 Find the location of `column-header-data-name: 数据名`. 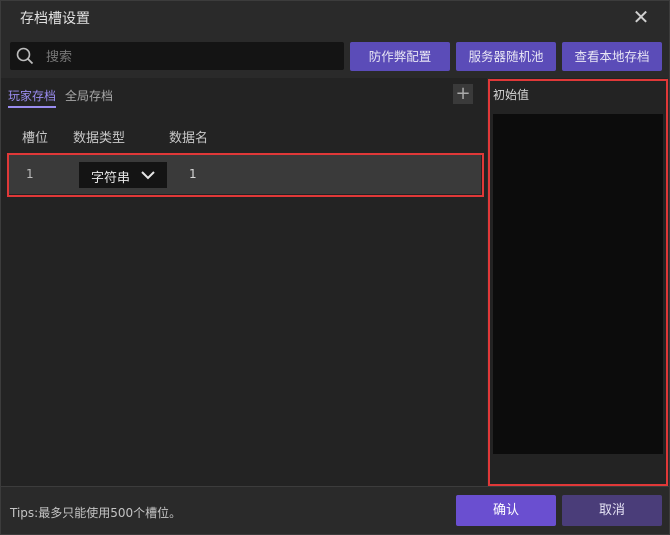

column-header-data-name: 数据名 is located at coordinates (189, 138).